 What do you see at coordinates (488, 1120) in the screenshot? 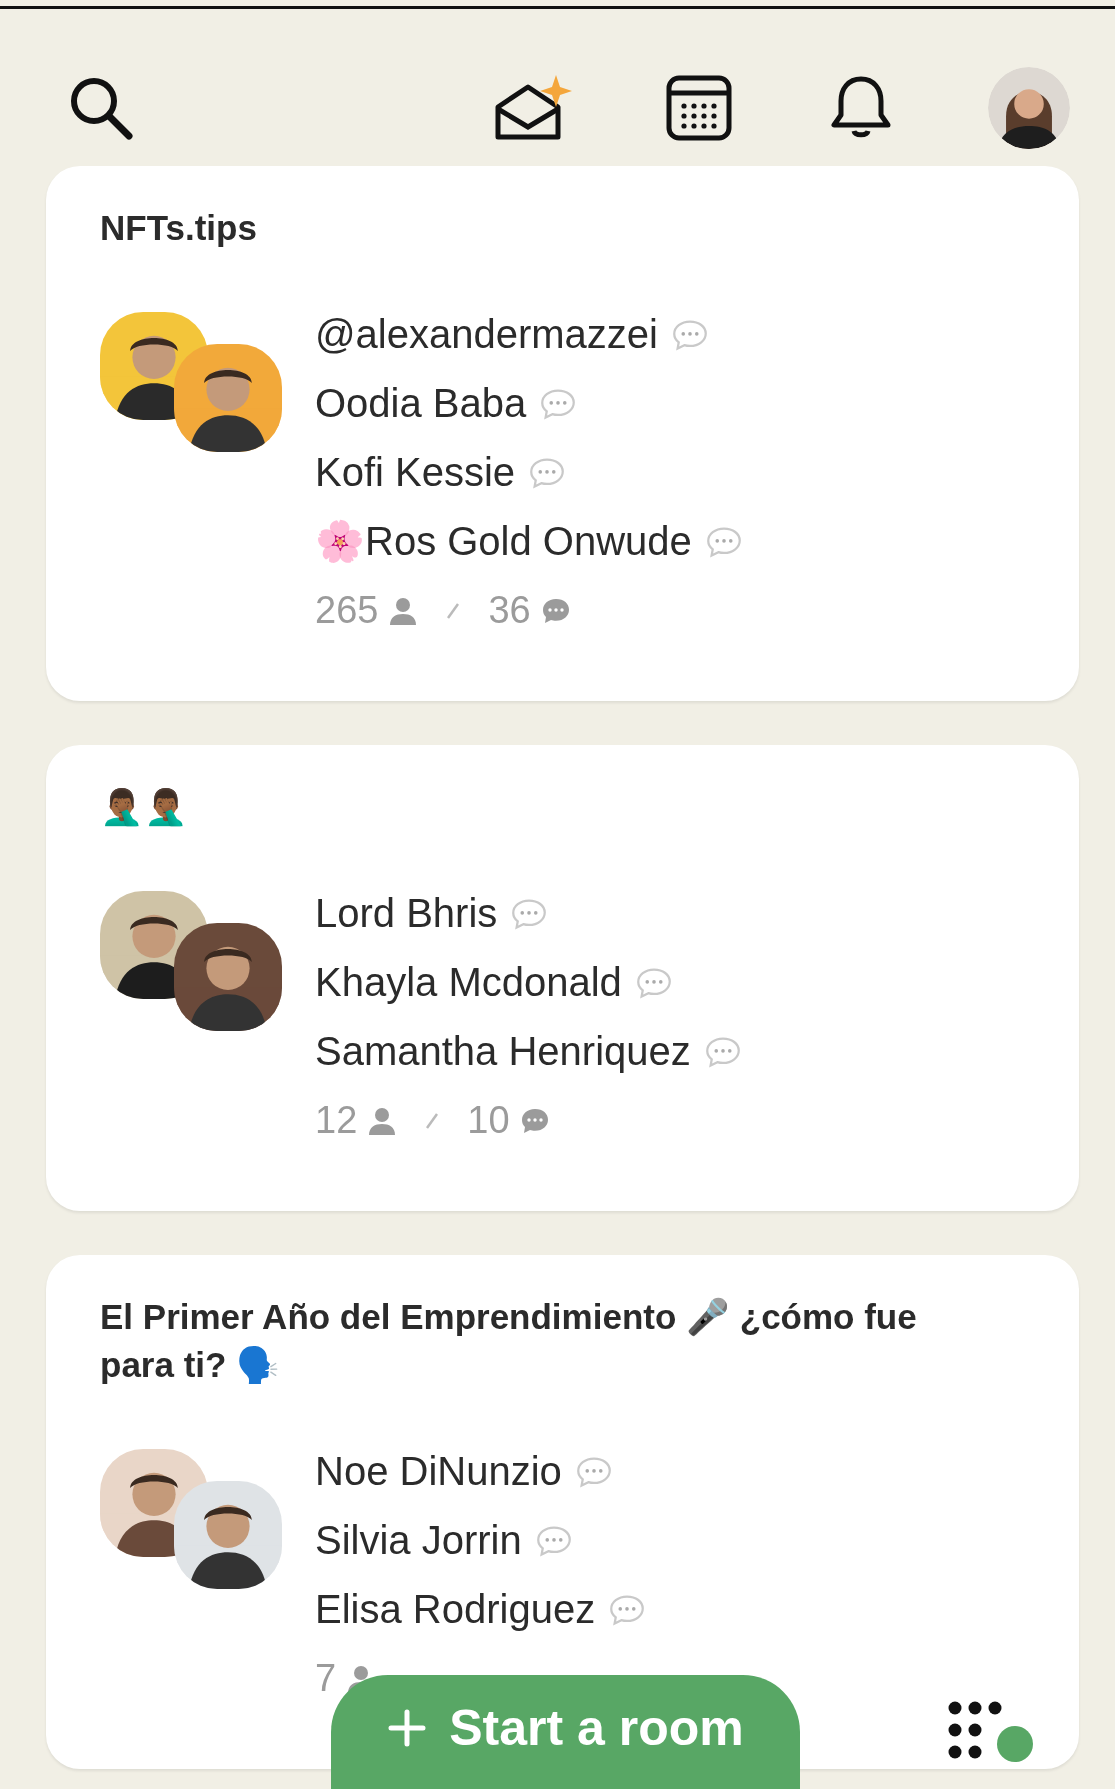
I see `chat-count: 10` at bounding box center [488, 1120].